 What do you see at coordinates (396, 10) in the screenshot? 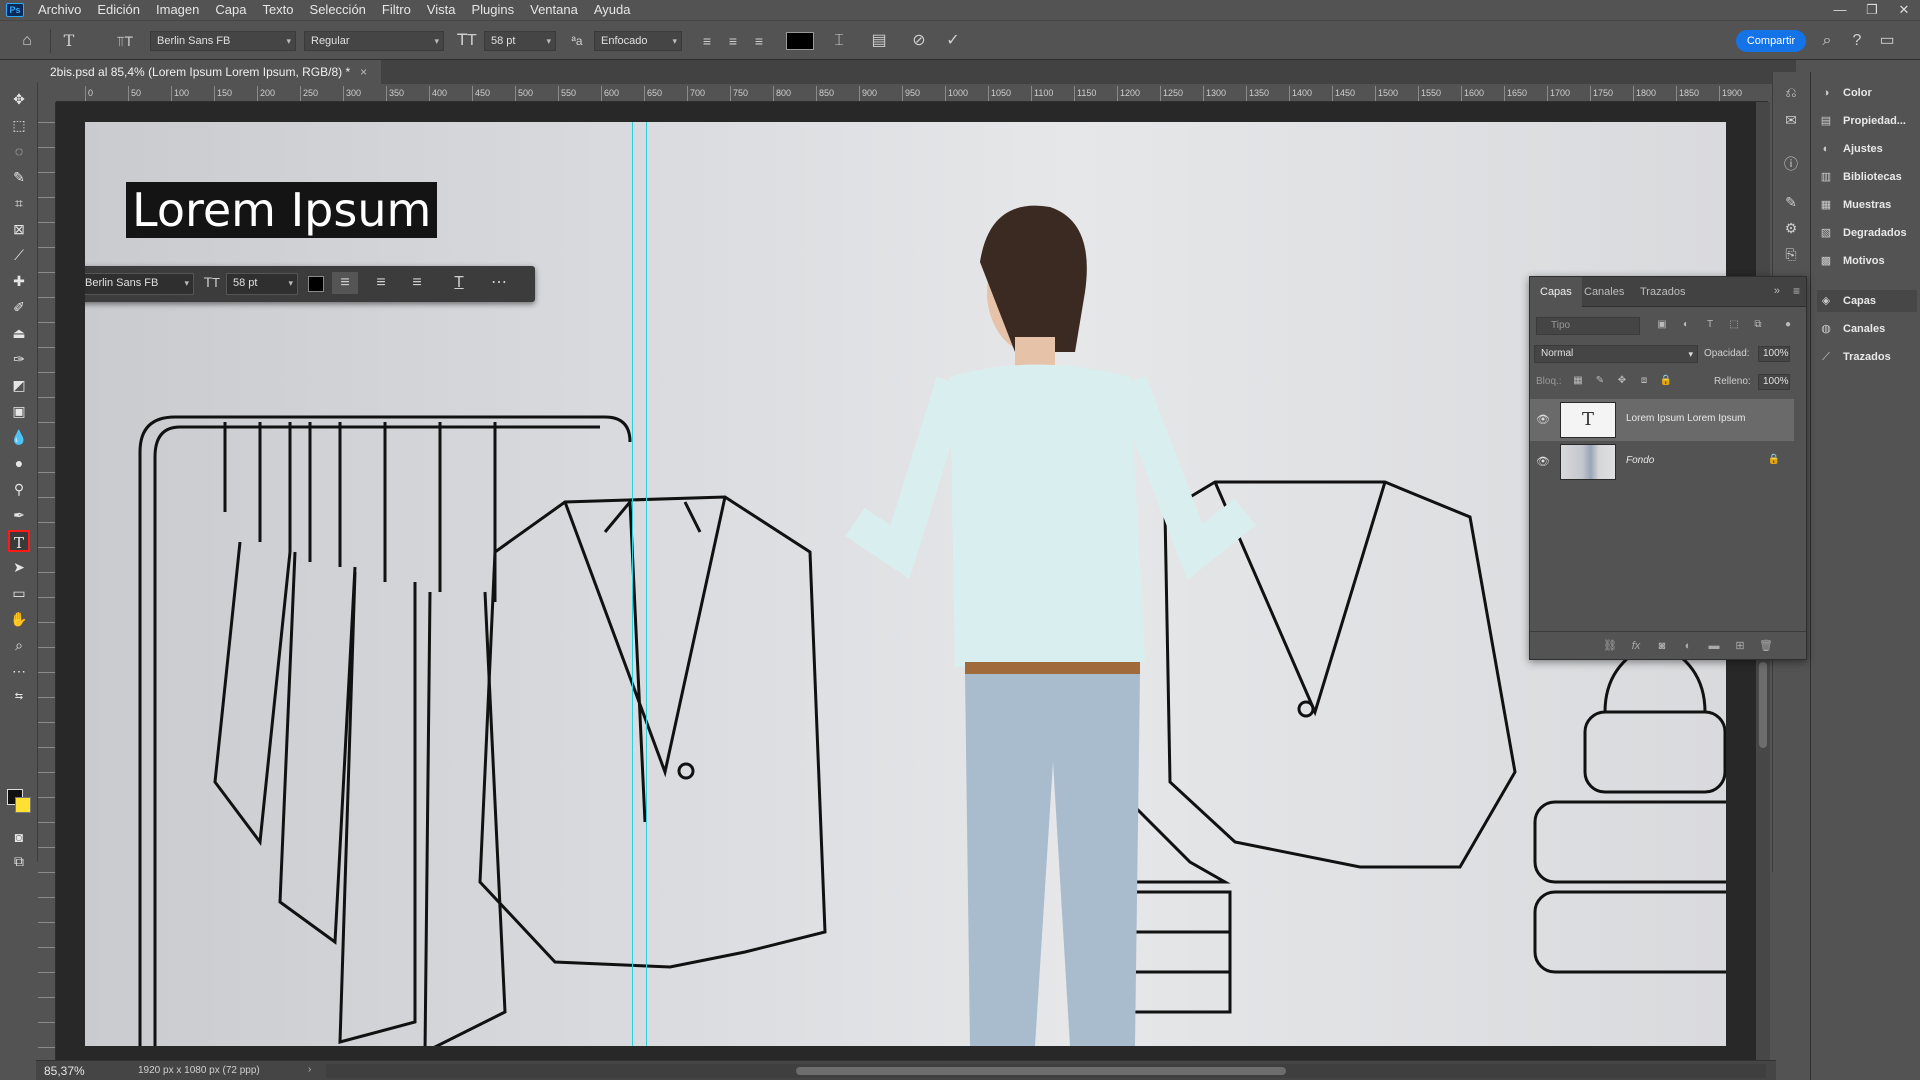
I see `menu-filtro: Filtro` at bounding box center [396, 10].